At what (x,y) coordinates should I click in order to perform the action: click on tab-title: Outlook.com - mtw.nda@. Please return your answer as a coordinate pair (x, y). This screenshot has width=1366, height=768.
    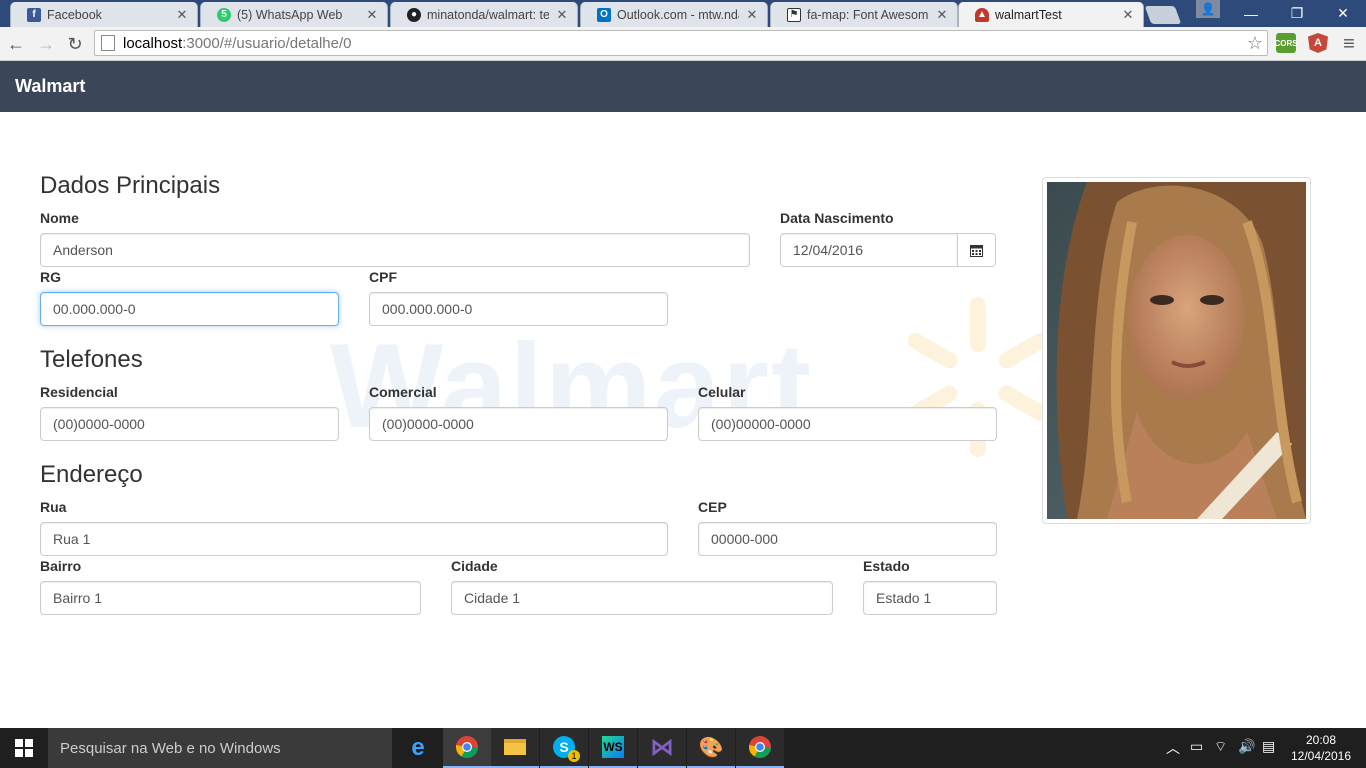
    Looking at the image, I should click on (678, 14).